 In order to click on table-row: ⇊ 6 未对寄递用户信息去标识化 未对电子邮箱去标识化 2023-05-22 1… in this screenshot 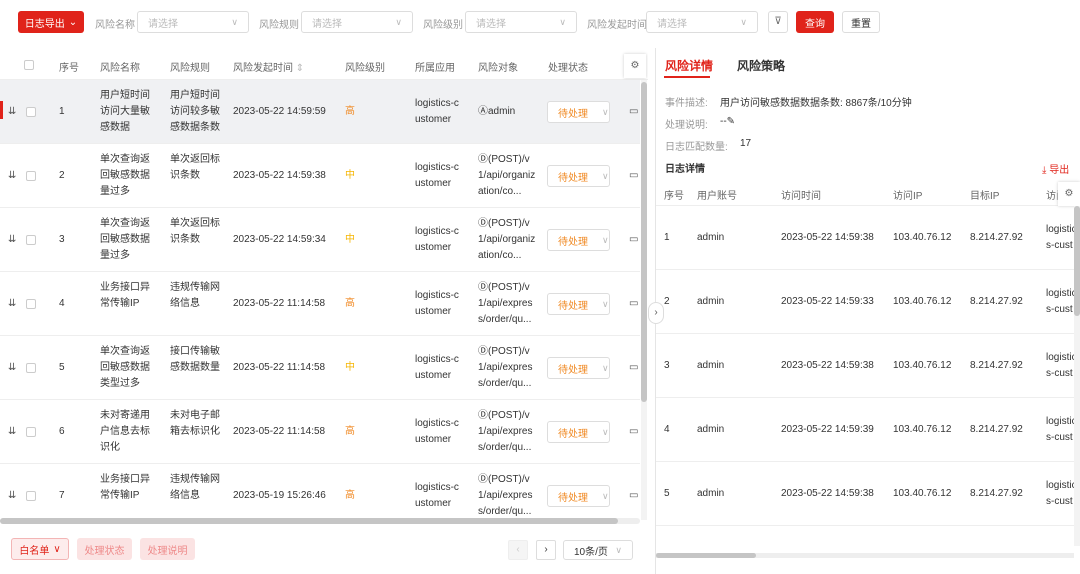, I will do `click(320, 432)`.